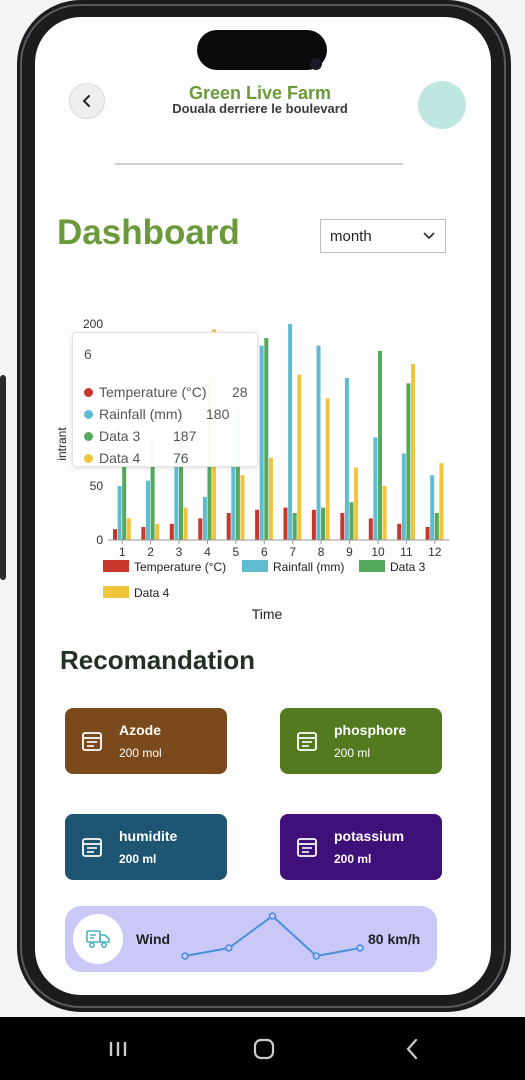 The width and height of the screenshot is (525, 1080). I want to click on tooltip-series-name: Data 3, so click(120, 436).